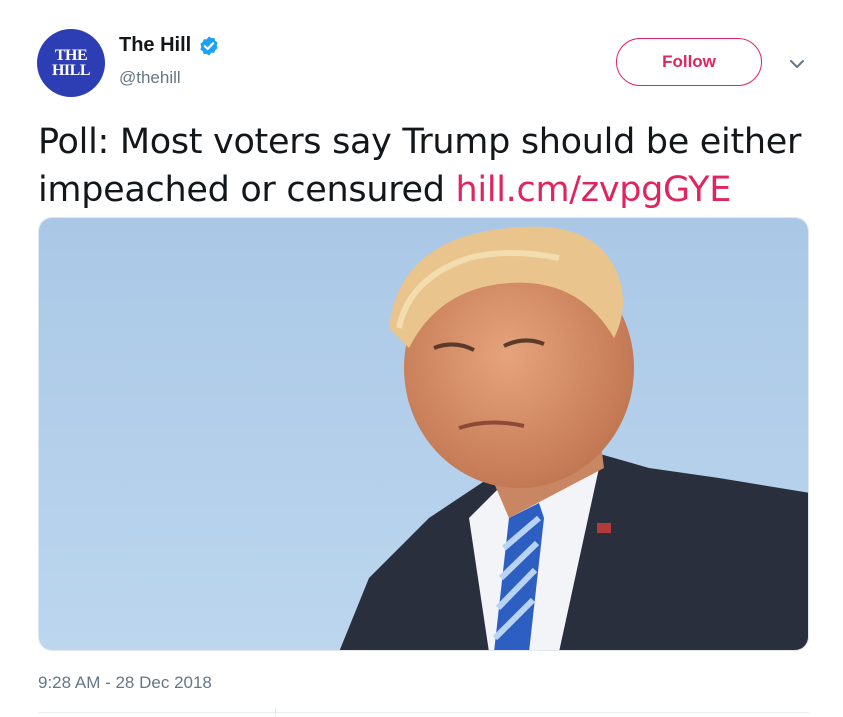 This screenshot has height=717, width=843. I want to click on avatar: THE HILL, so click(71, 63).